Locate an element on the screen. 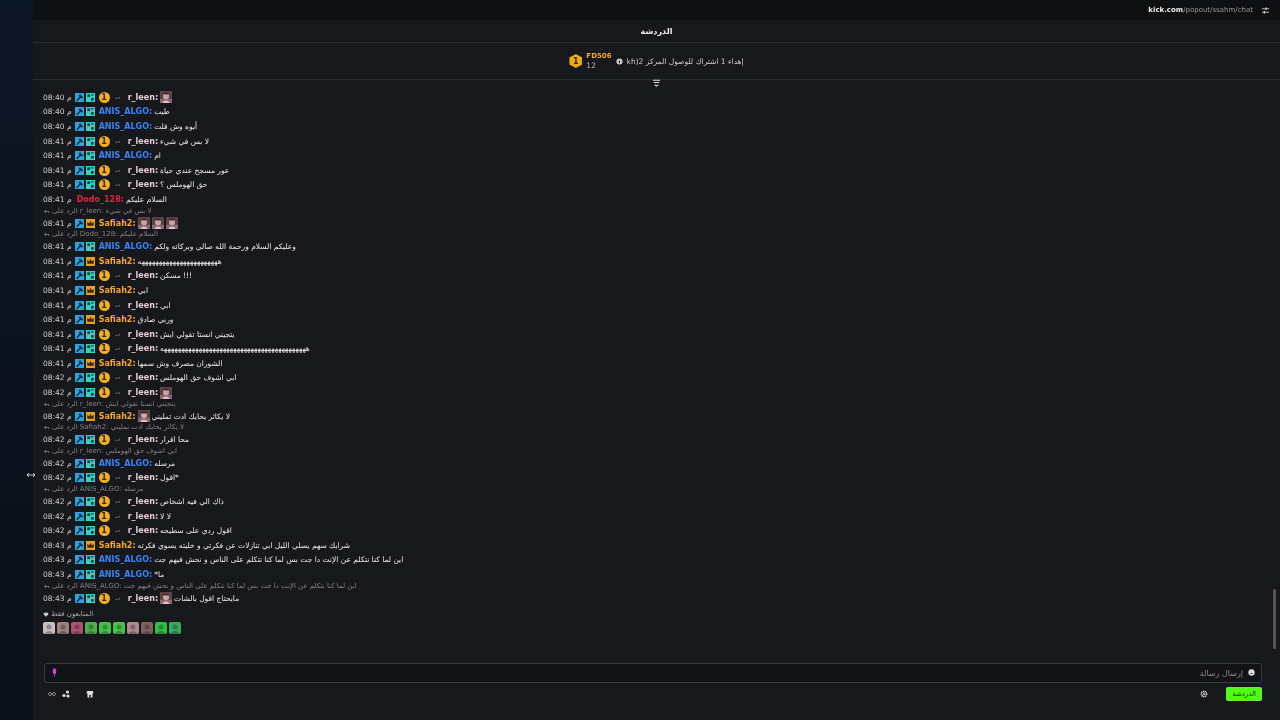 This screenshot has width=1280, height=720. sliders-icon is located at coordinates (1265, 10).